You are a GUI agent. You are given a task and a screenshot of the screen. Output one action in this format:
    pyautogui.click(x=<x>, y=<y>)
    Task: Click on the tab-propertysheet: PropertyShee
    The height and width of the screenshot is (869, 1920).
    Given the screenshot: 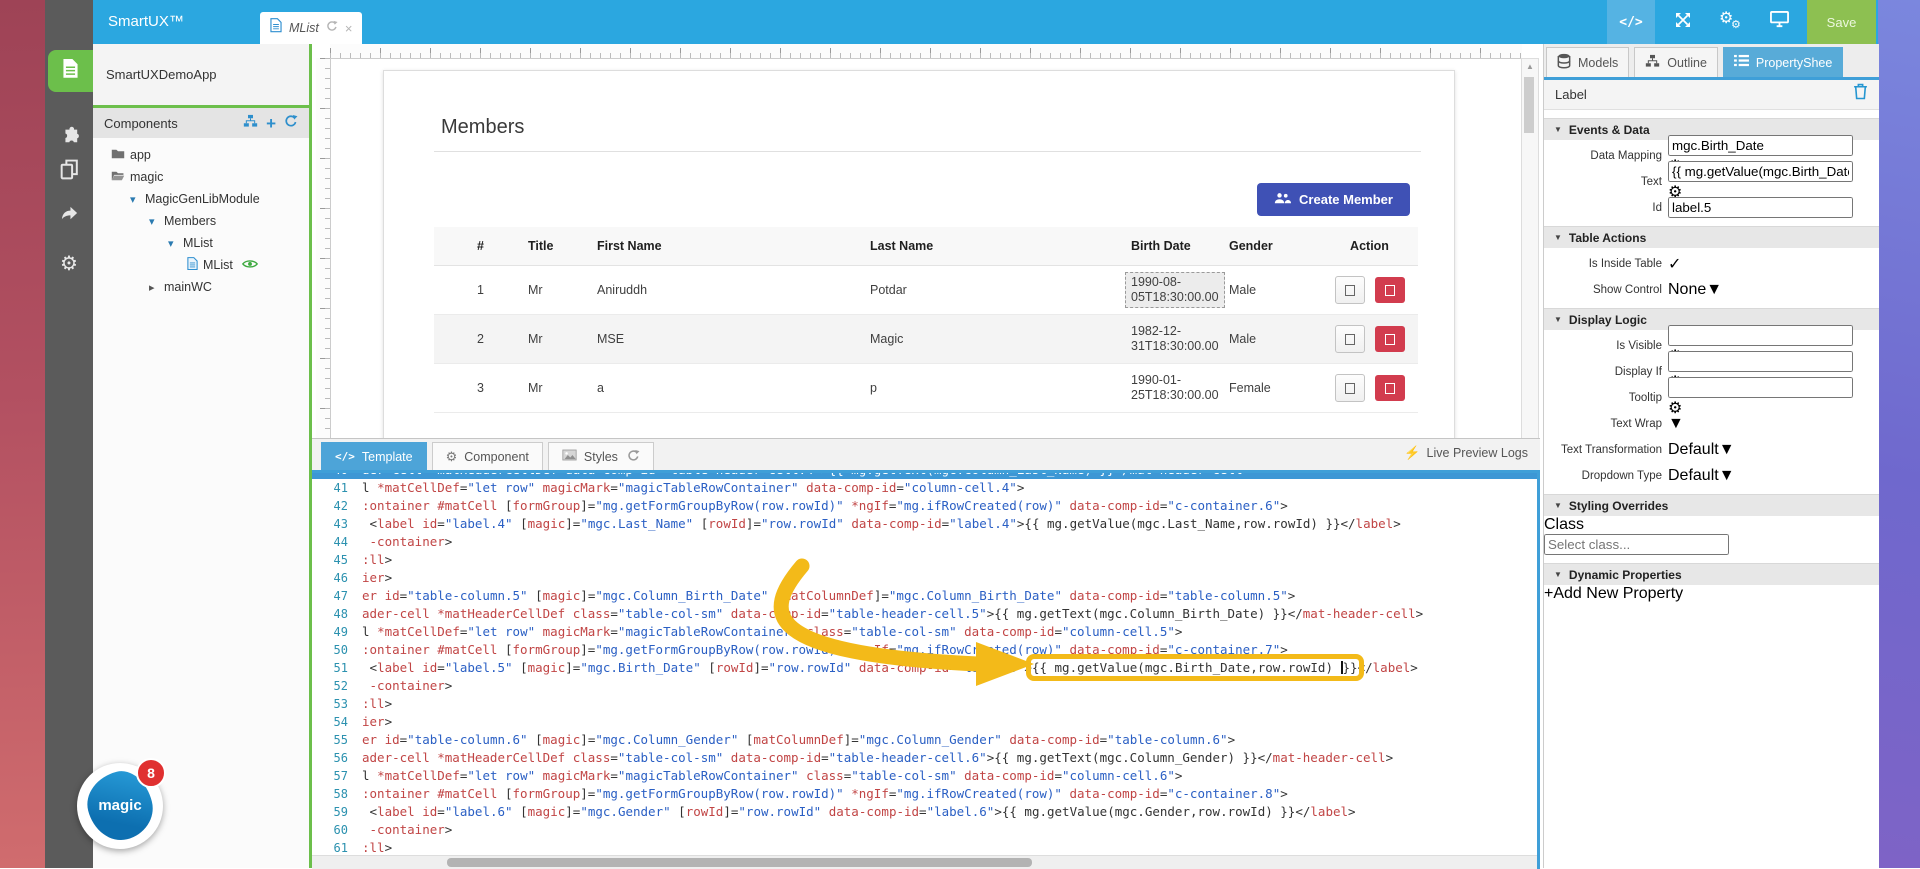 What is the action you would take?
    pyautogui.click(x=1783, y=62)
    